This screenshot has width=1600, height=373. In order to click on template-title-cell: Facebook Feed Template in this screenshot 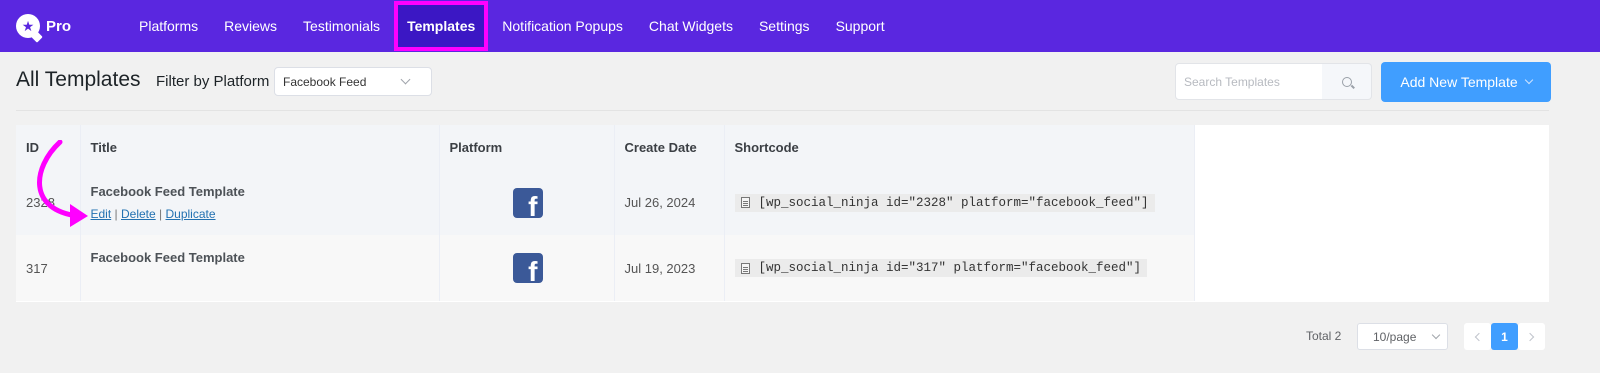, I will do `click(260, 268)`.